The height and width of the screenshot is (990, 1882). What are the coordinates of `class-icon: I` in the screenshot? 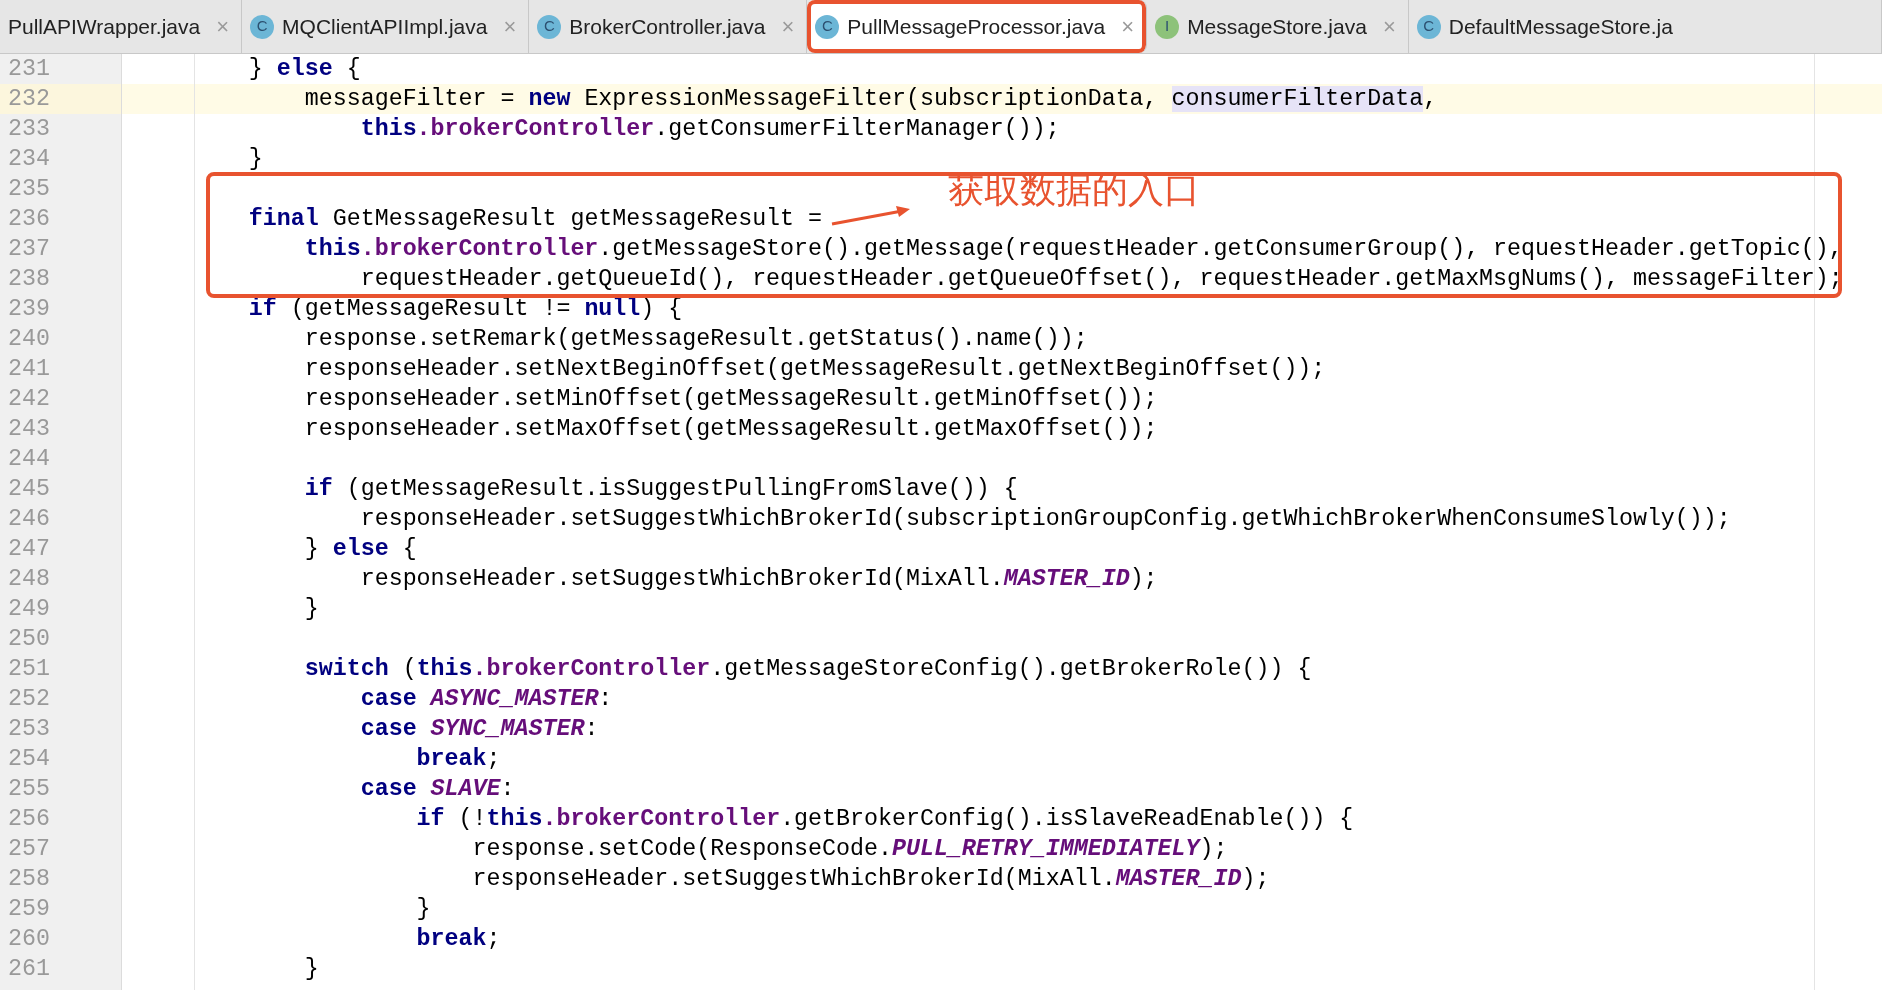 It's located at (1167, 26).